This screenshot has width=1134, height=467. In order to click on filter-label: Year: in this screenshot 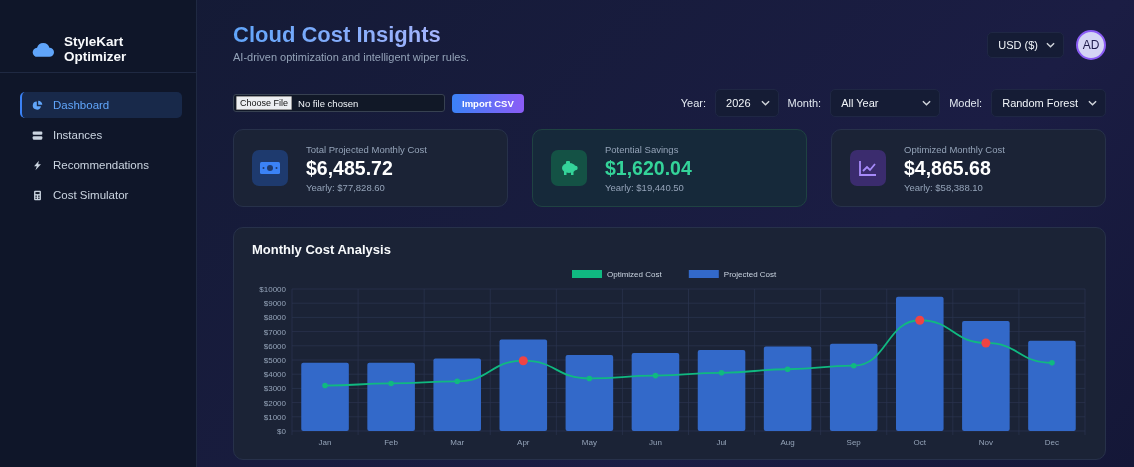, I will do `click(693, 103)`.